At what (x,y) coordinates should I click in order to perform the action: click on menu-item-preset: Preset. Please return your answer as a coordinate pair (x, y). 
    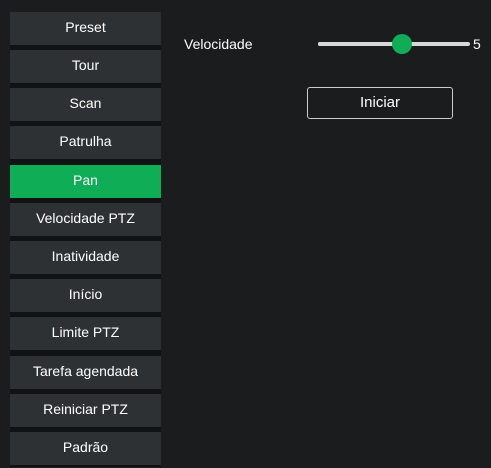
    Looking at the image, I should click on (85, 28).